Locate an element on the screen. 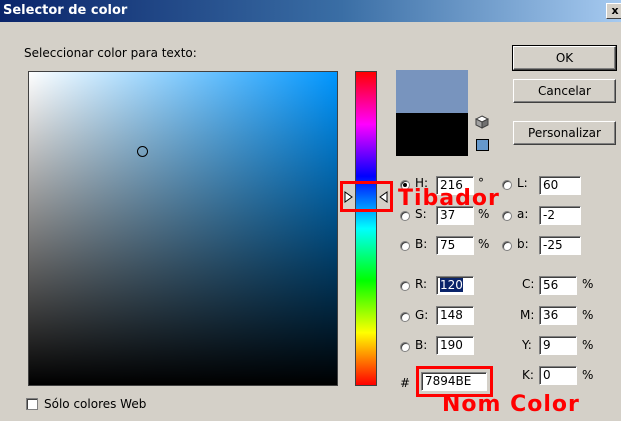 Image resolution: width=621 pixels, height=421 pixels. slider-annotation: Tibador is located at coordinates (449, 198).